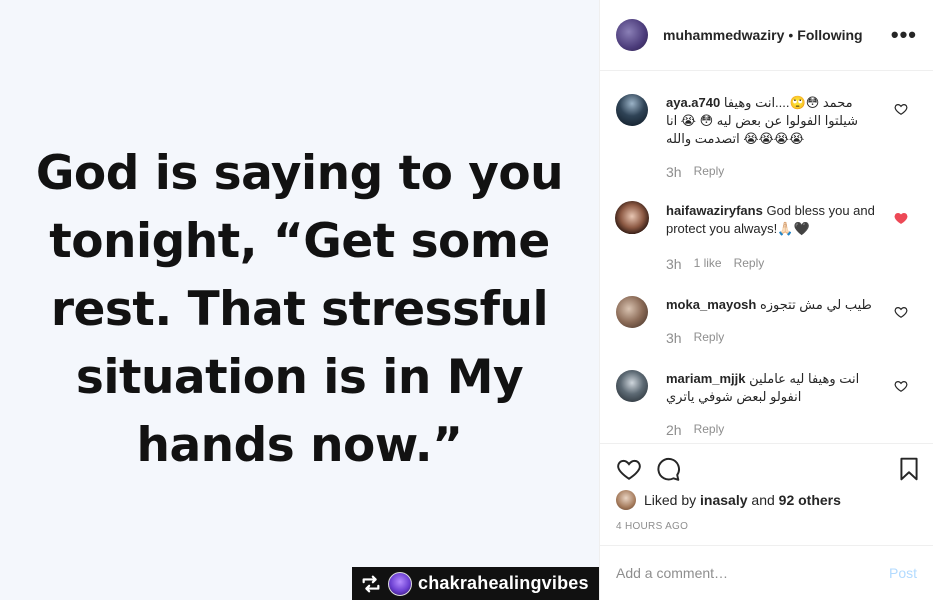  I want to click on post-header: muhammedwaziry • Following •••, so click(766, 35).